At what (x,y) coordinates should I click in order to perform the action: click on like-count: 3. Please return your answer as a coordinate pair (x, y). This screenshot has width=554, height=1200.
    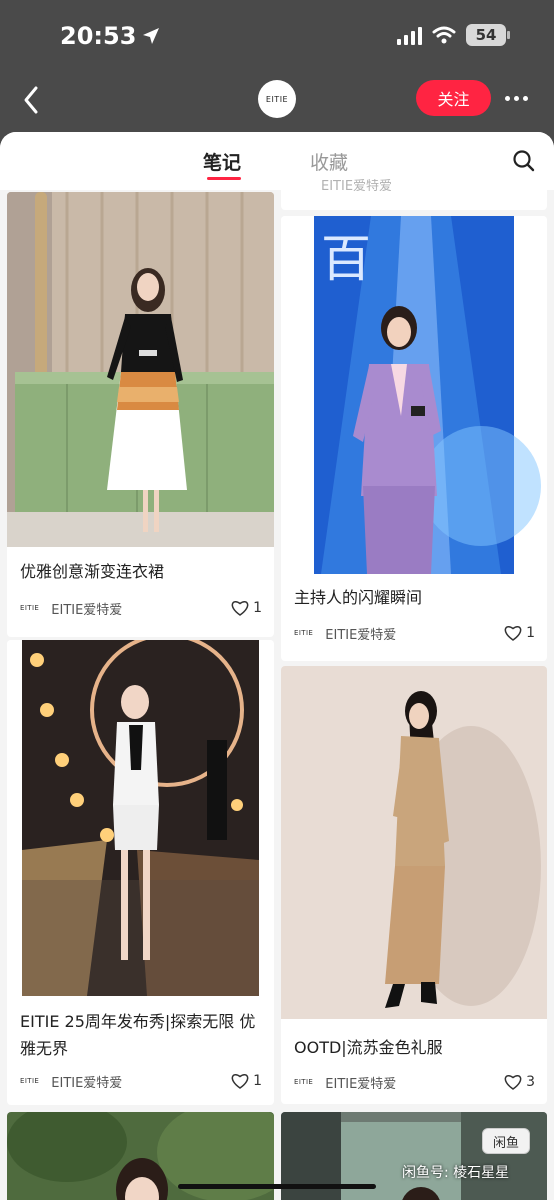
    Looking at the image, I should click on (530, 1082).